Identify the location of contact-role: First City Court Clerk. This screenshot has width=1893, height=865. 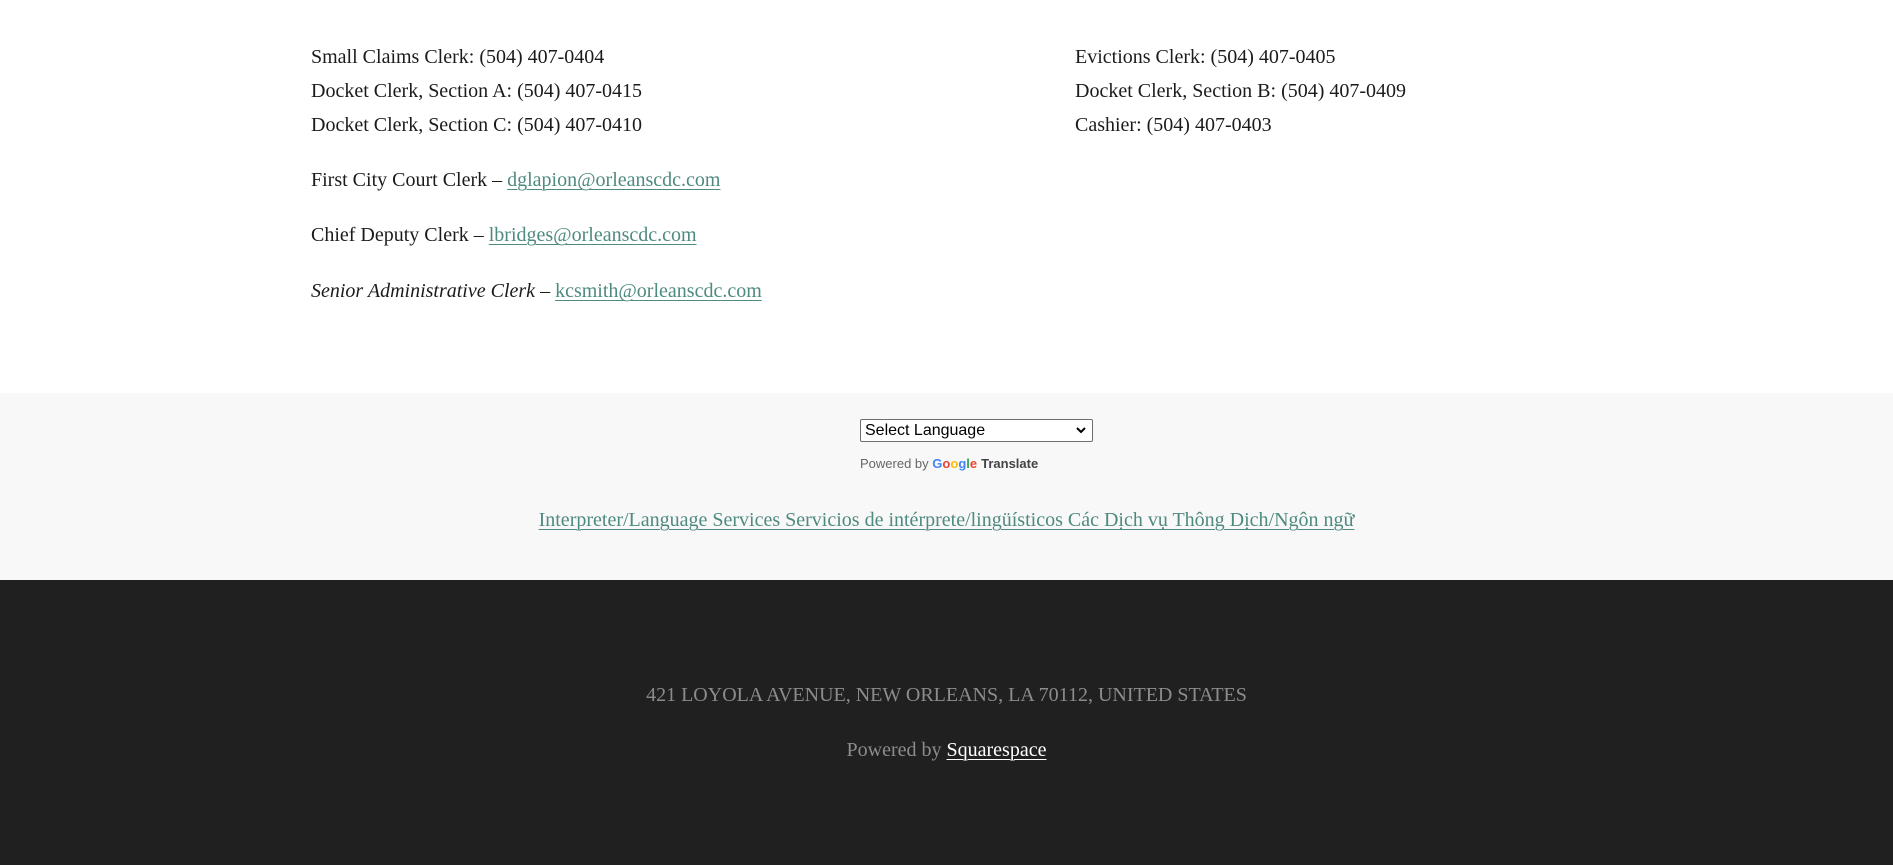
(399, 180).